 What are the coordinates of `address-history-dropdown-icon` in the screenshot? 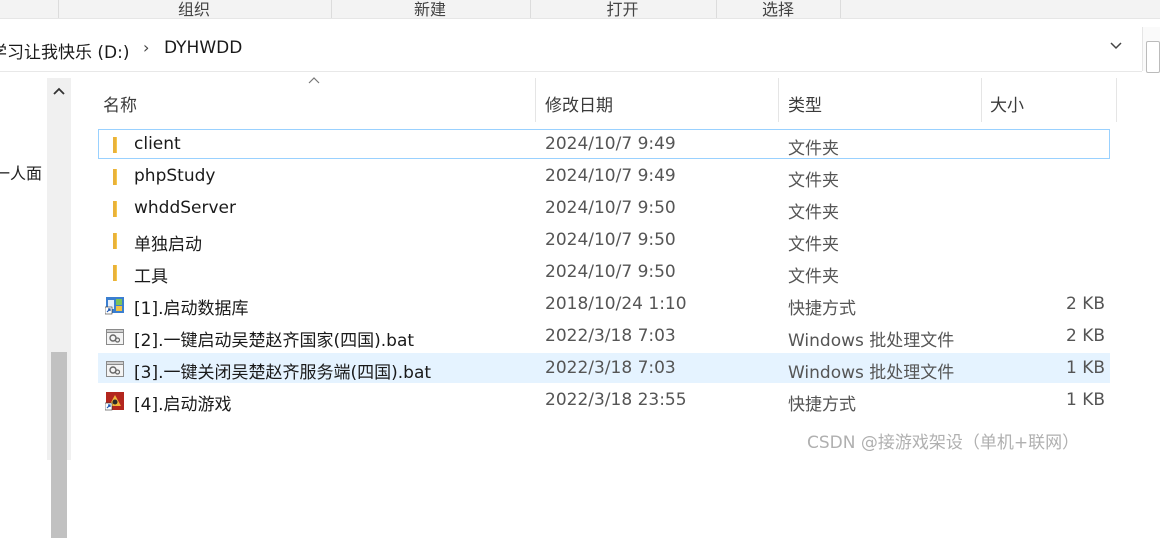 It's located at (1116, 47).